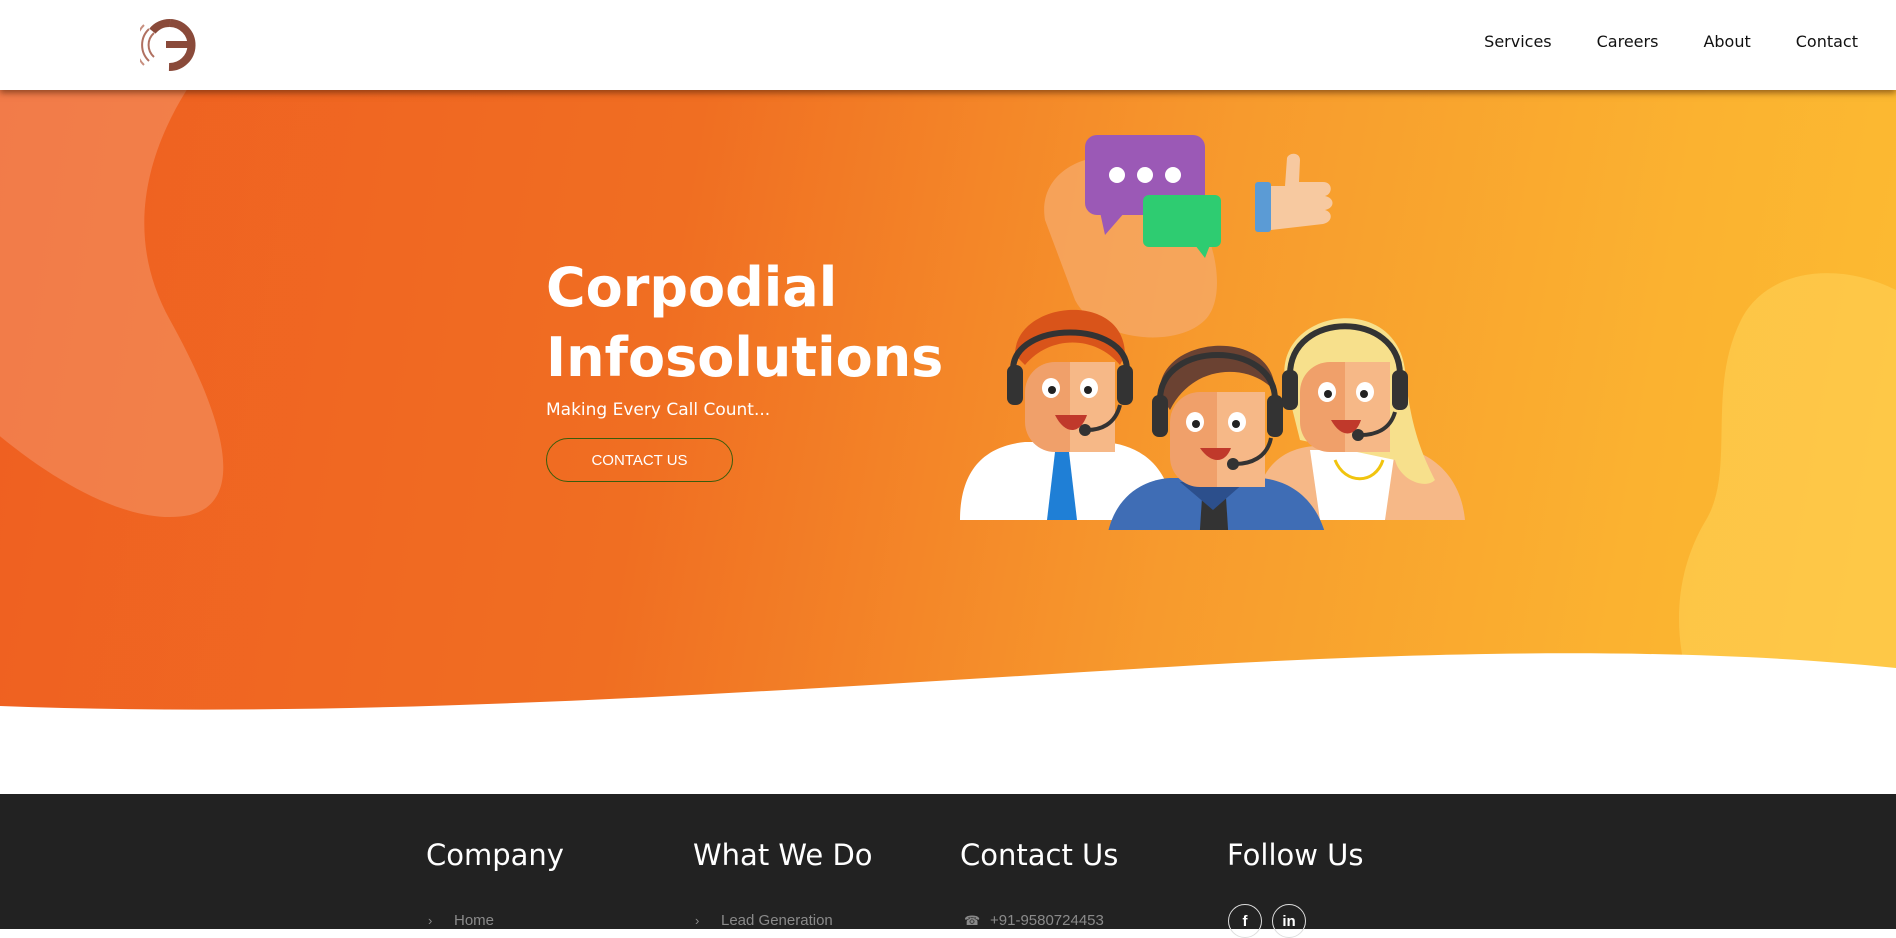 Image resolution: width=1896 pixels, height=938 pixels. Describe the element at coordinates (1628, 41) in the screenshot. I see `nav-careers: Careers` at that location.